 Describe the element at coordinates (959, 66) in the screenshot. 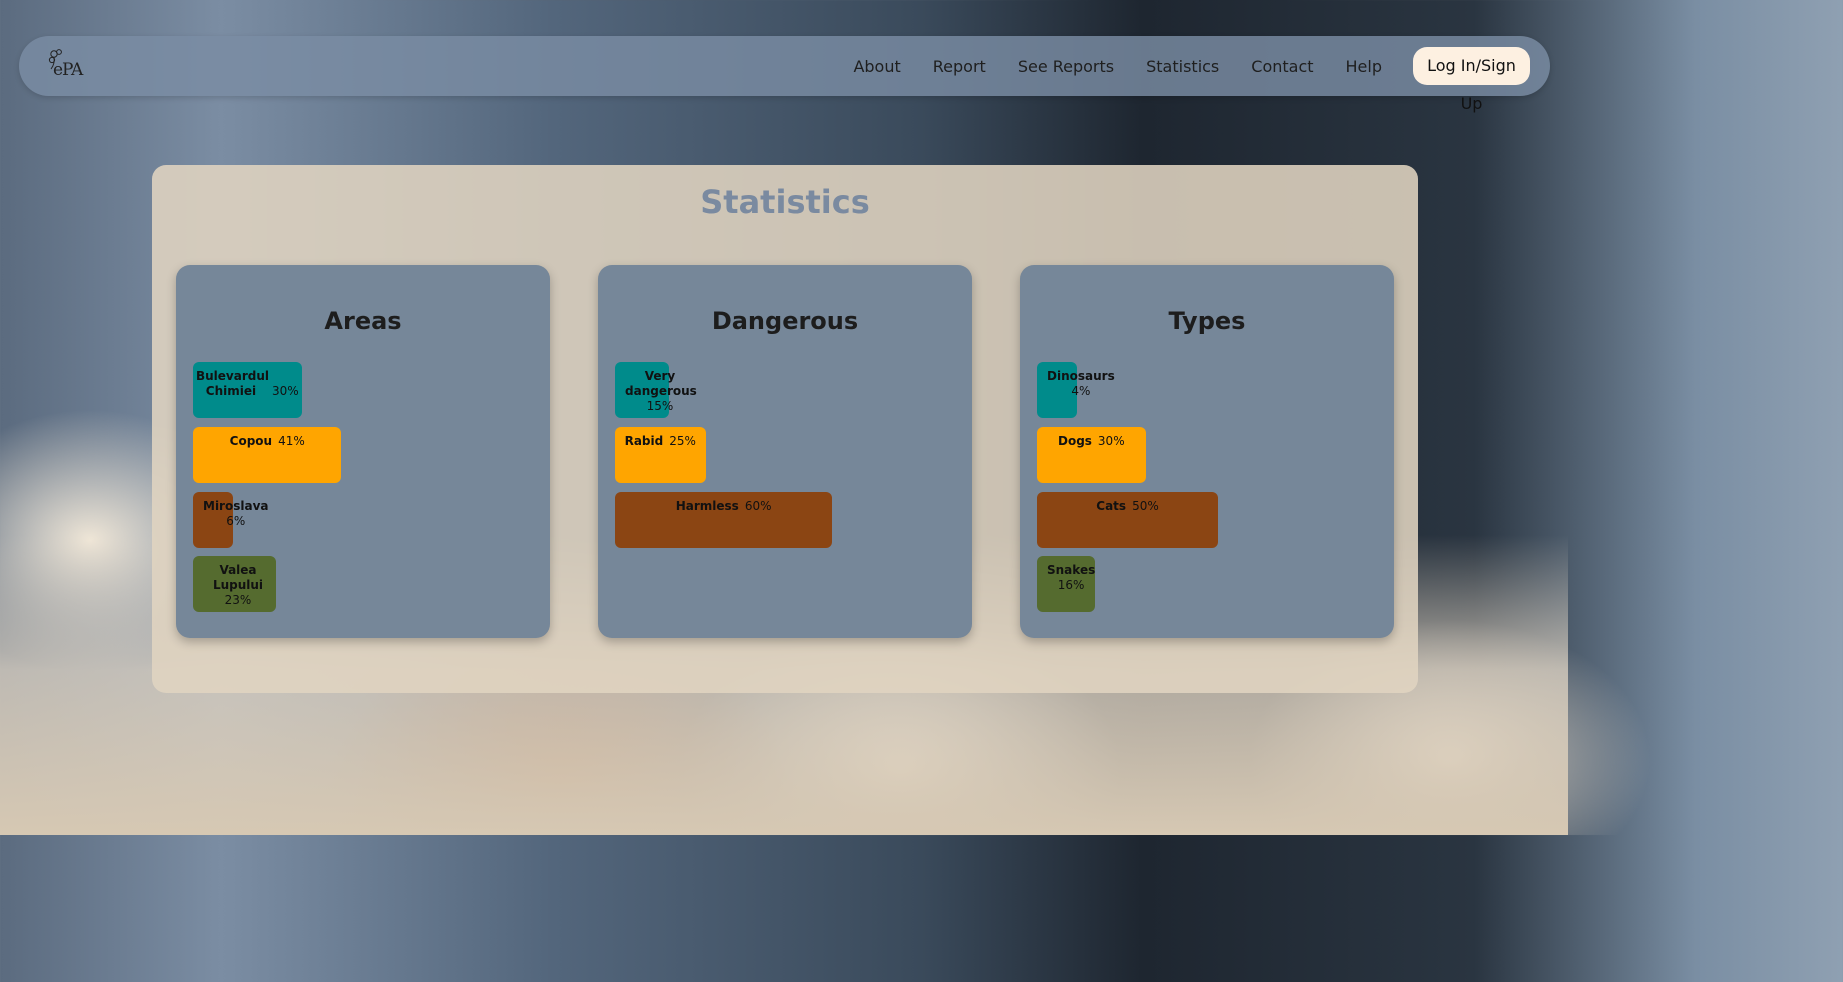

I see `nav-link-report: Report` at that location.